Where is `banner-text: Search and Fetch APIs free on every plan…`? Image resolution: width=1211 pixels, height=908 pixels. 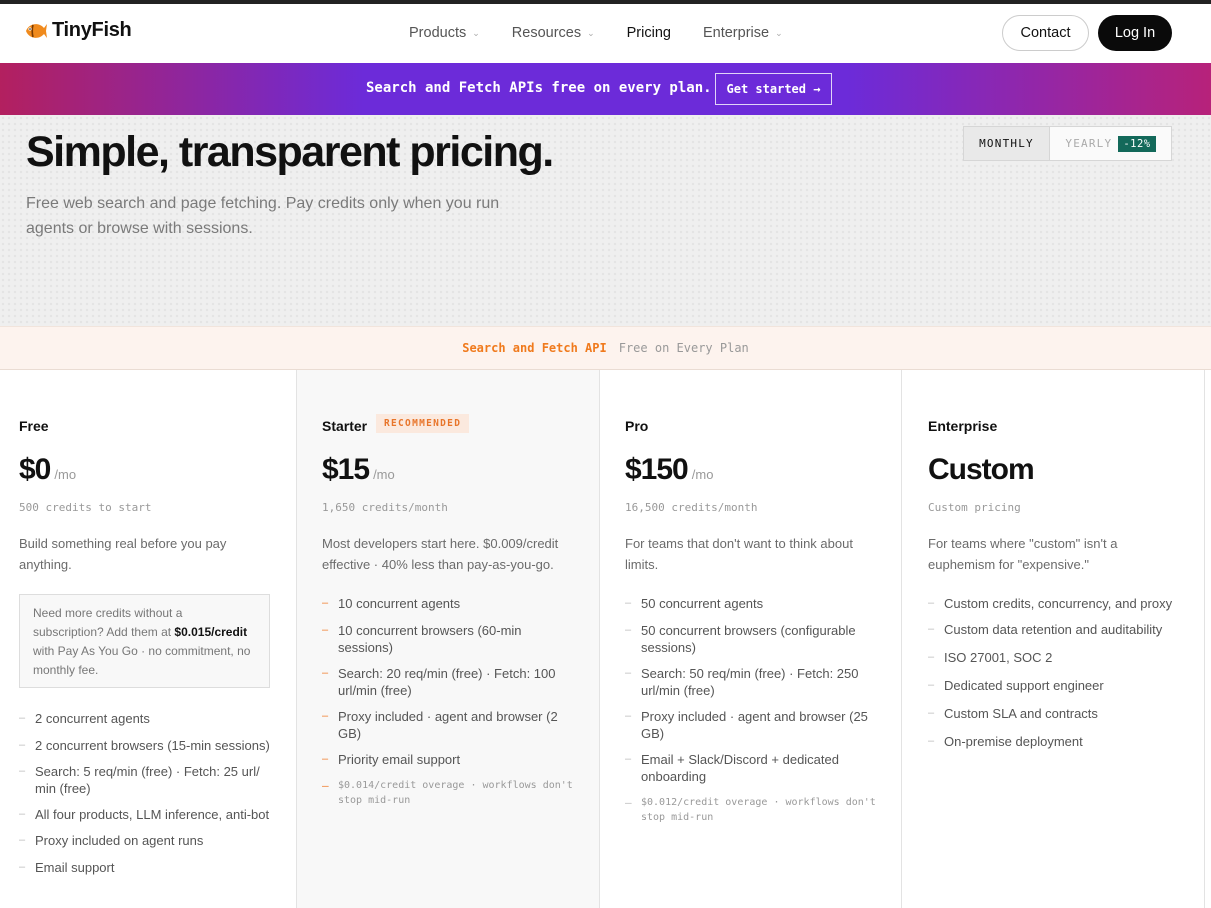
banner-text: Search and Fetch APIs free on every plan… is located at coordinates (539, 88).